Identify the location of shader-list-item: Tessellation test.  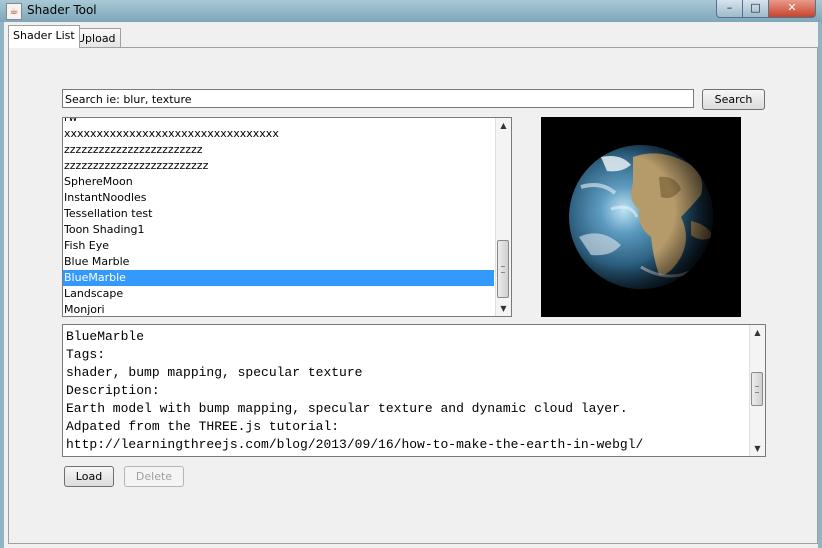
(278, 214).